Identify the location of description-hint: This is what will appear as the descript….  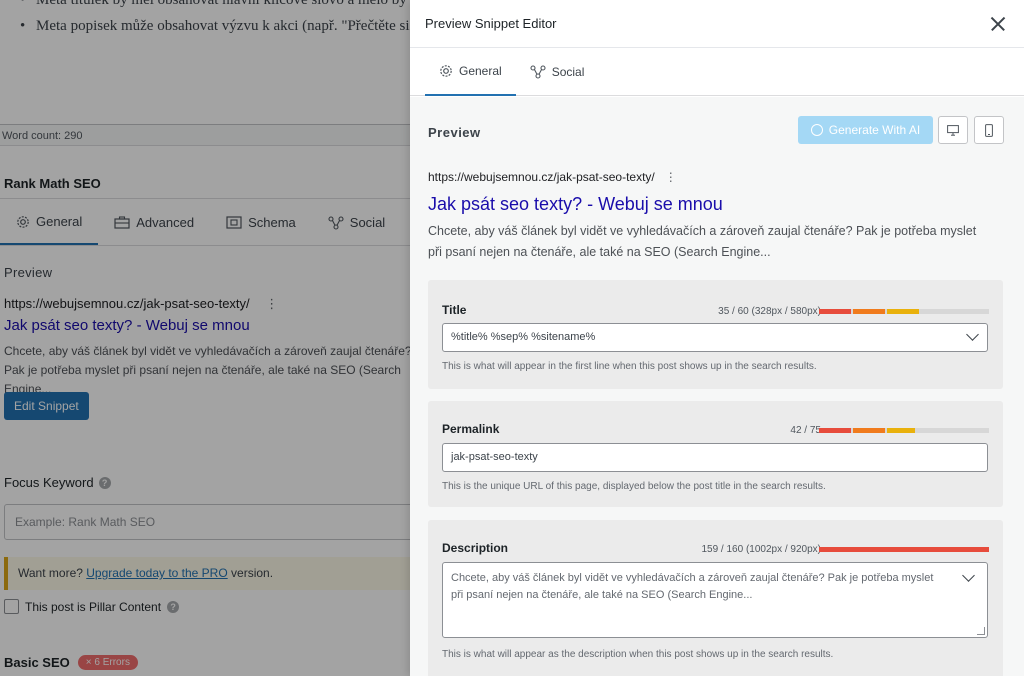
(638, 654).